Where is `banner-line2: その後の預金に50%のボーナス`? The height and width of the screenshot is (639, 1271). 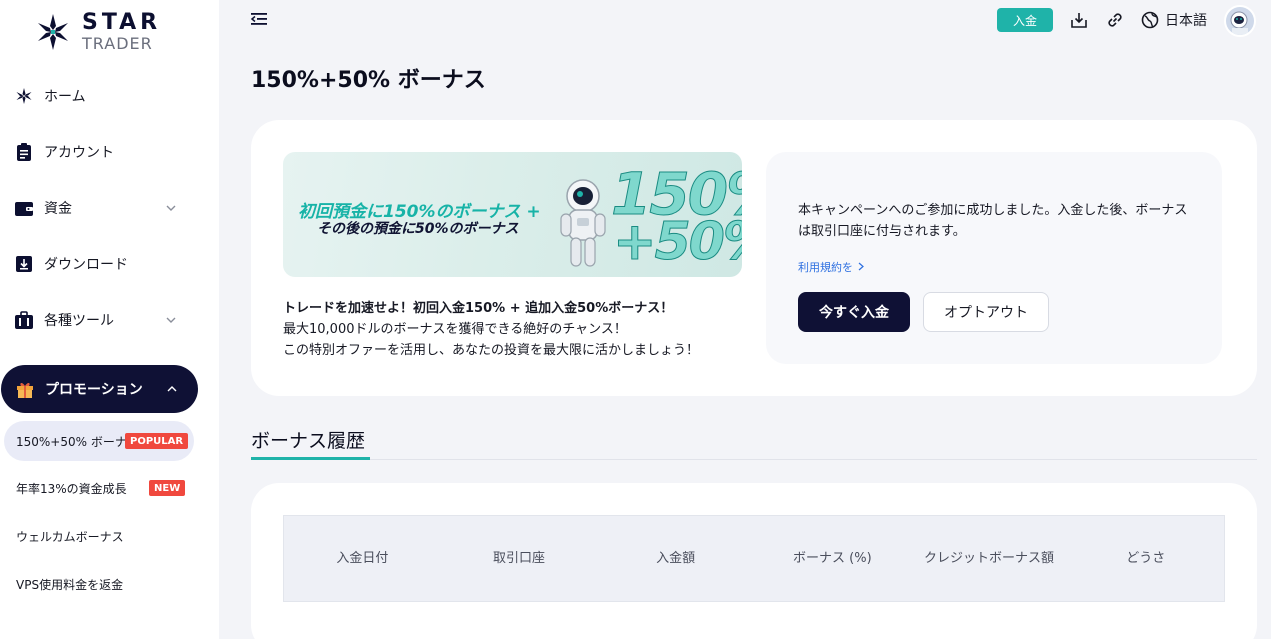 banner-line2: その後の預金に50%のボーナス is located at coordinates (418, 229).